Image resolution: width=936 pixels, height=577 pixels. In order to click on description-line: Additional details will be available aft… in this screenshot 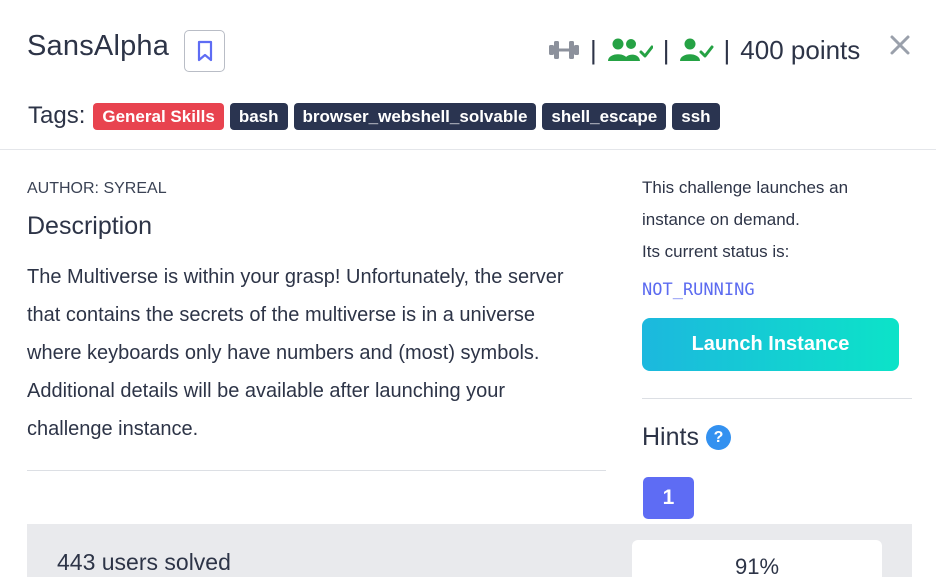, I will do `click(266, 391)`.